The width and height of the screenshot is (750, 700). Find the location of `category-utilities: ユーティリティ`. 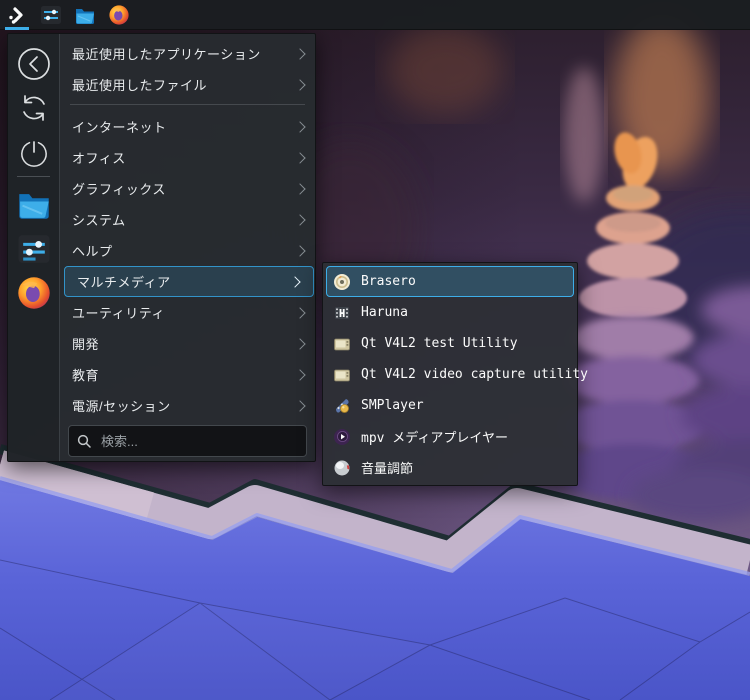

category-utilities: ユーティリティ is located at coordinates (189, 312).